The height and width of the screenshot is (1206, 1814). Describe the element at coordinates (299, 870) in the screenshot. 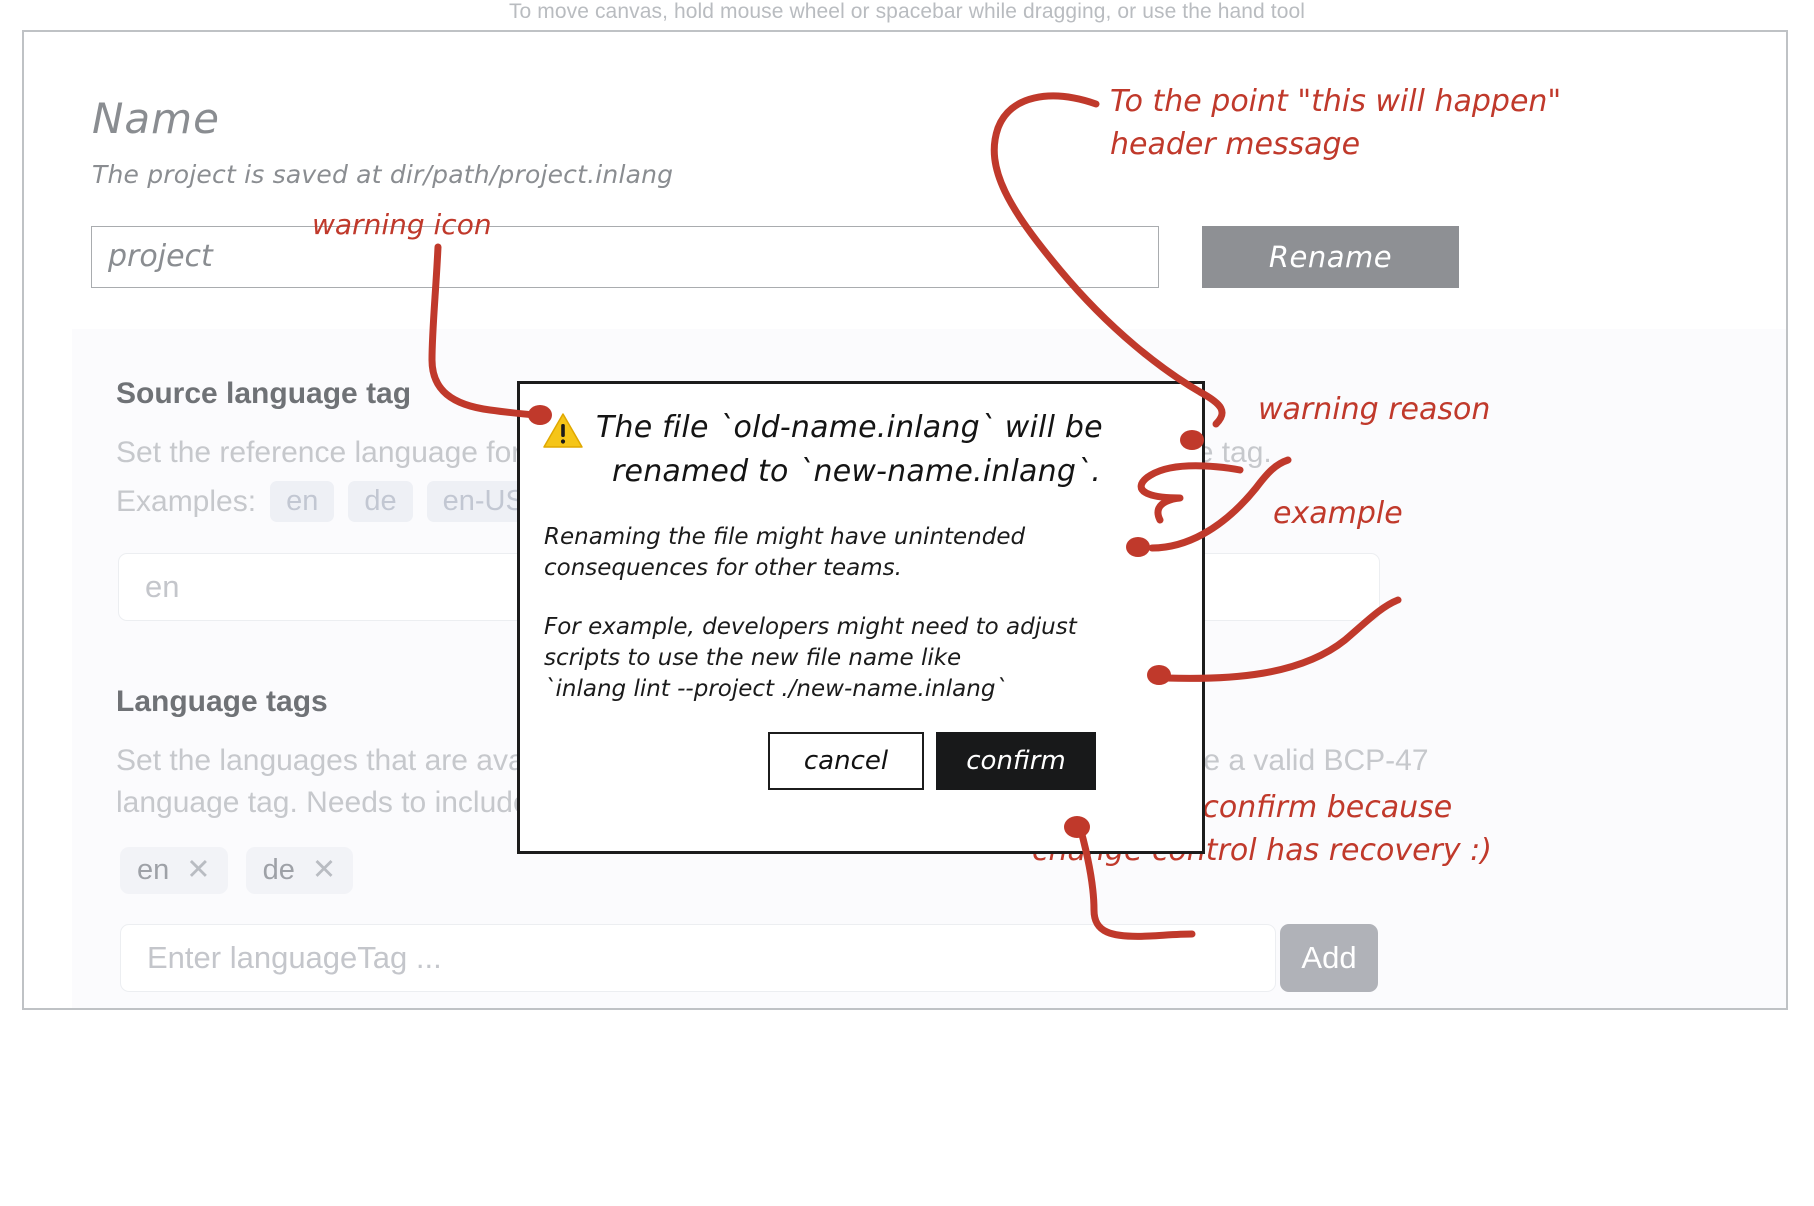

I see `language-tag-pill-de: de ✕` at that location.